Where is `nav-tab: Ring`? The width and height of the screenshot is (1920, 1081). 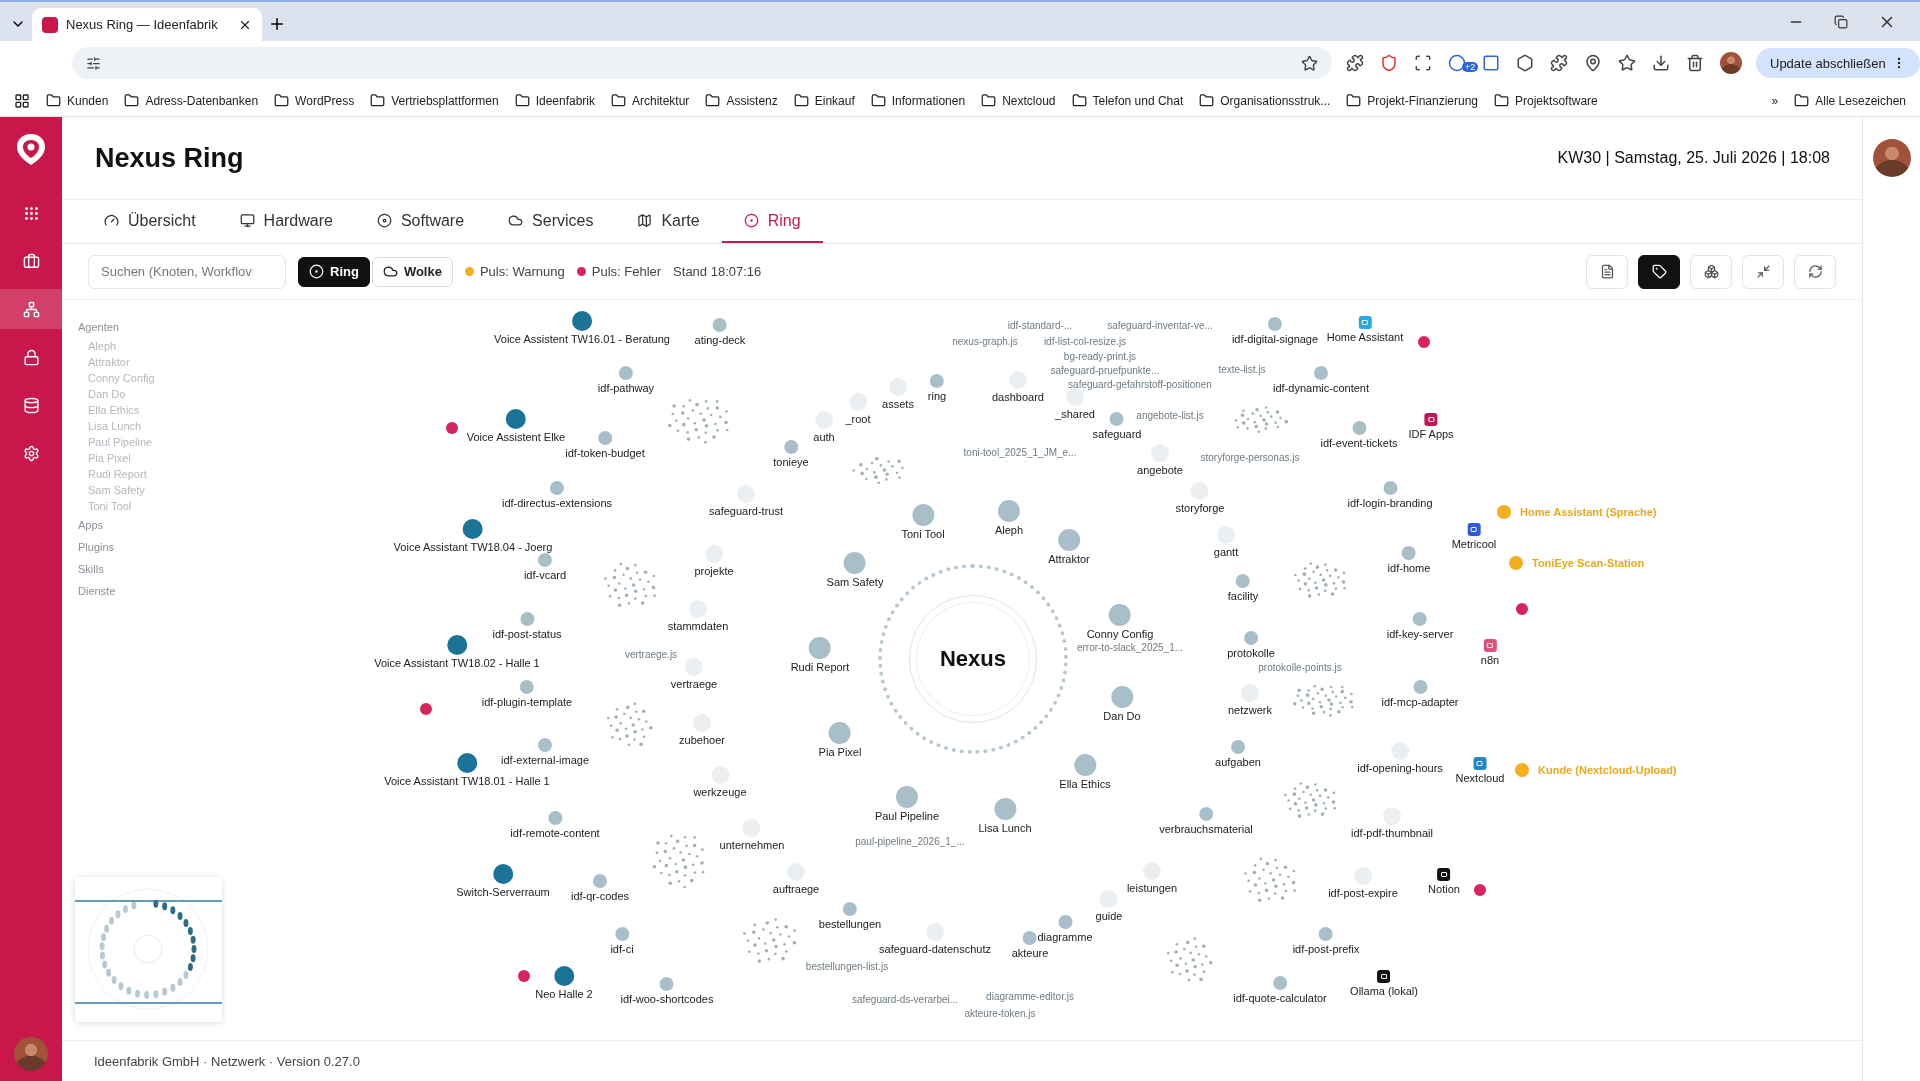 nav-tab: Ring is located at coordinates (772, 221).